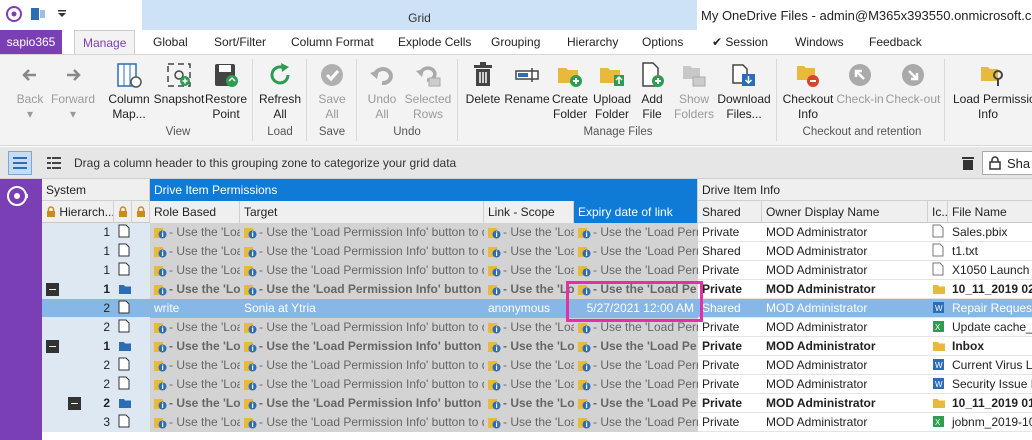  What do you see at coordinates (968, 164) in the screenshot?
I see `trash-icon` at bounding box center [968, 164].